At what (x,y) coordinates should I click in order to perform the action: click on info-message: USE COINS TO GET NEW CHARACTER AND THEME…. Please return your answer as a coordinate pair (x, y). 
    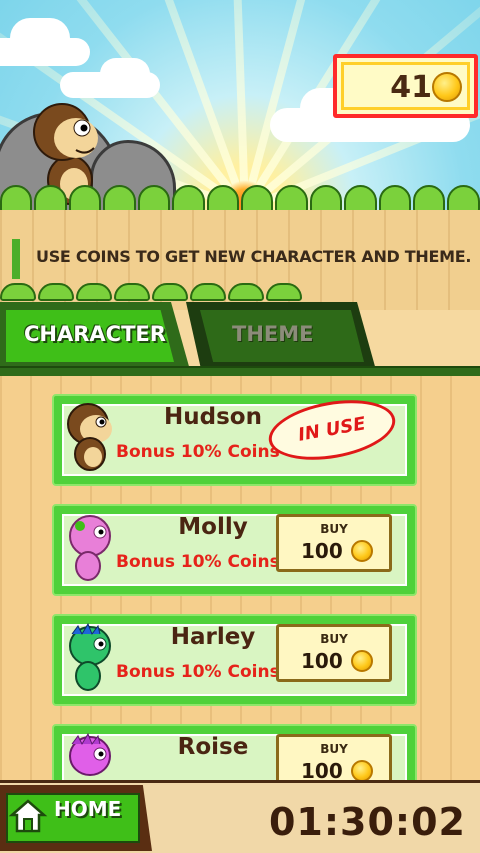
    Looking at the image, I should click on (241, 259).